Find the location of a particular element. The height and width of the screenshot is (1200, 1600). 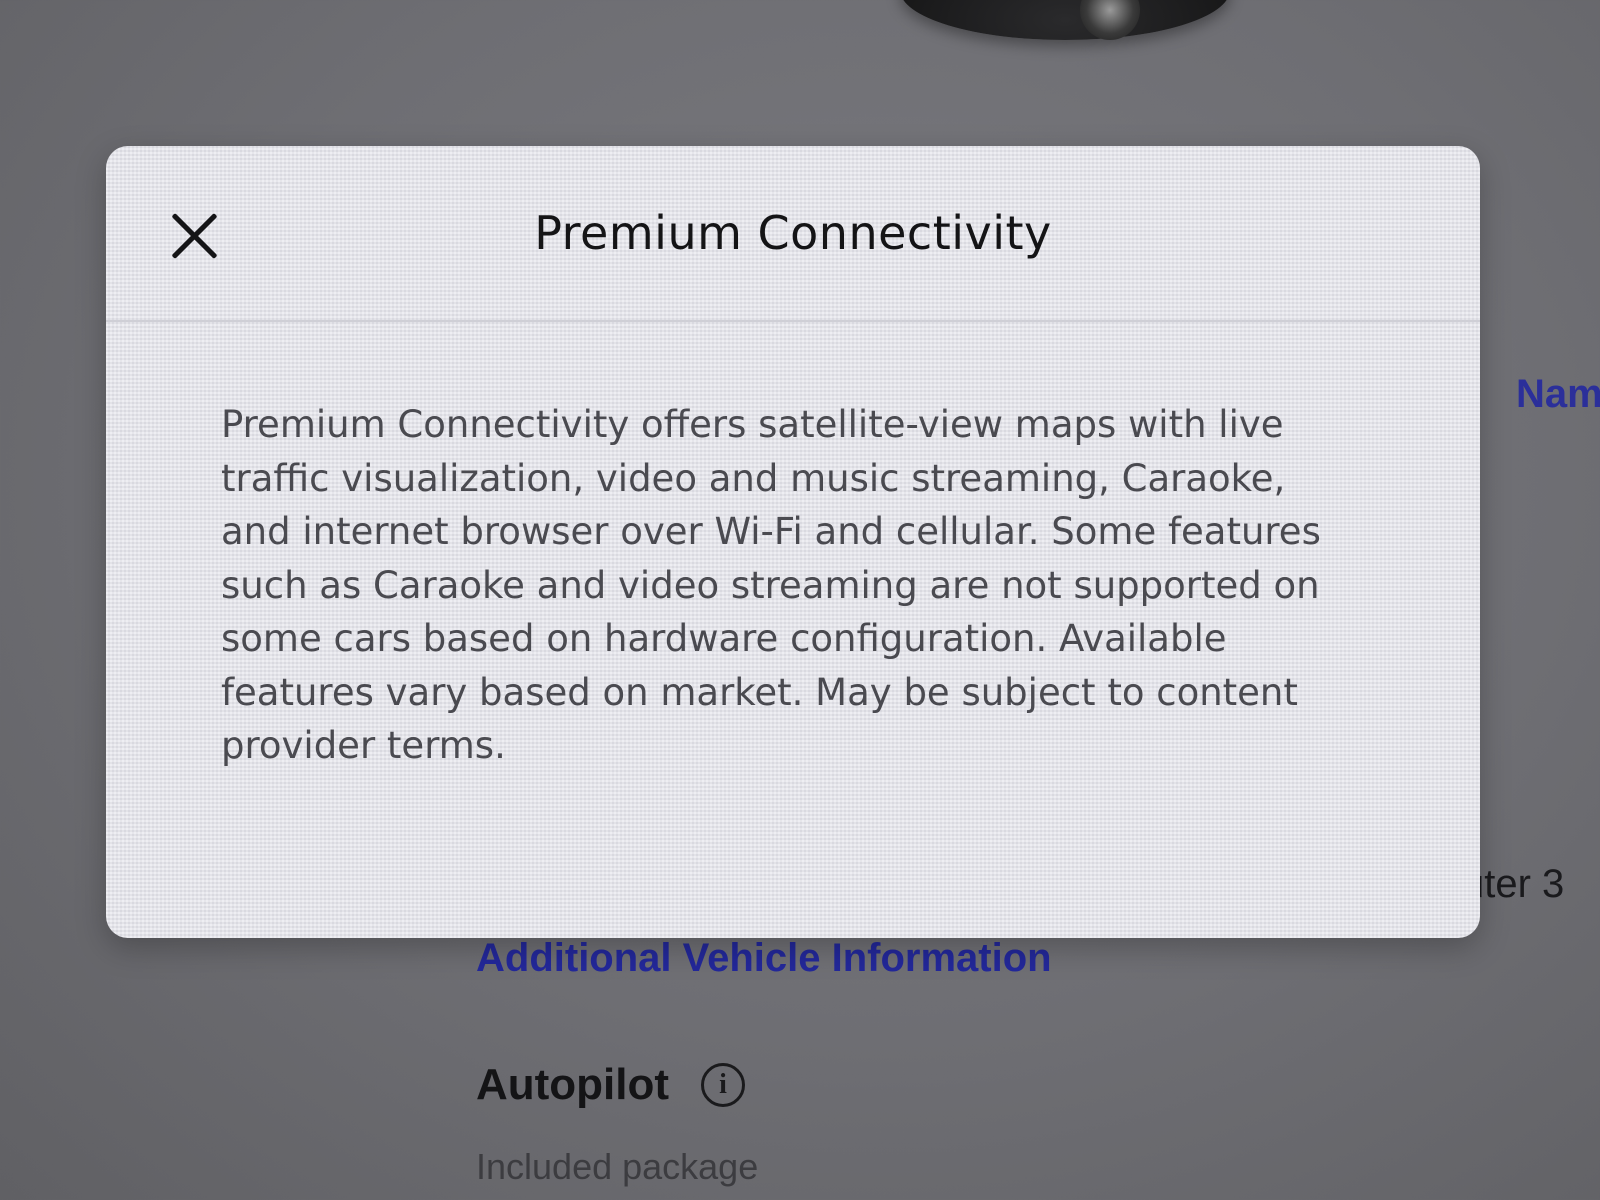

additional-vehicle-info-link: Additional Vehicle Information is located at coordinates (764, 958).